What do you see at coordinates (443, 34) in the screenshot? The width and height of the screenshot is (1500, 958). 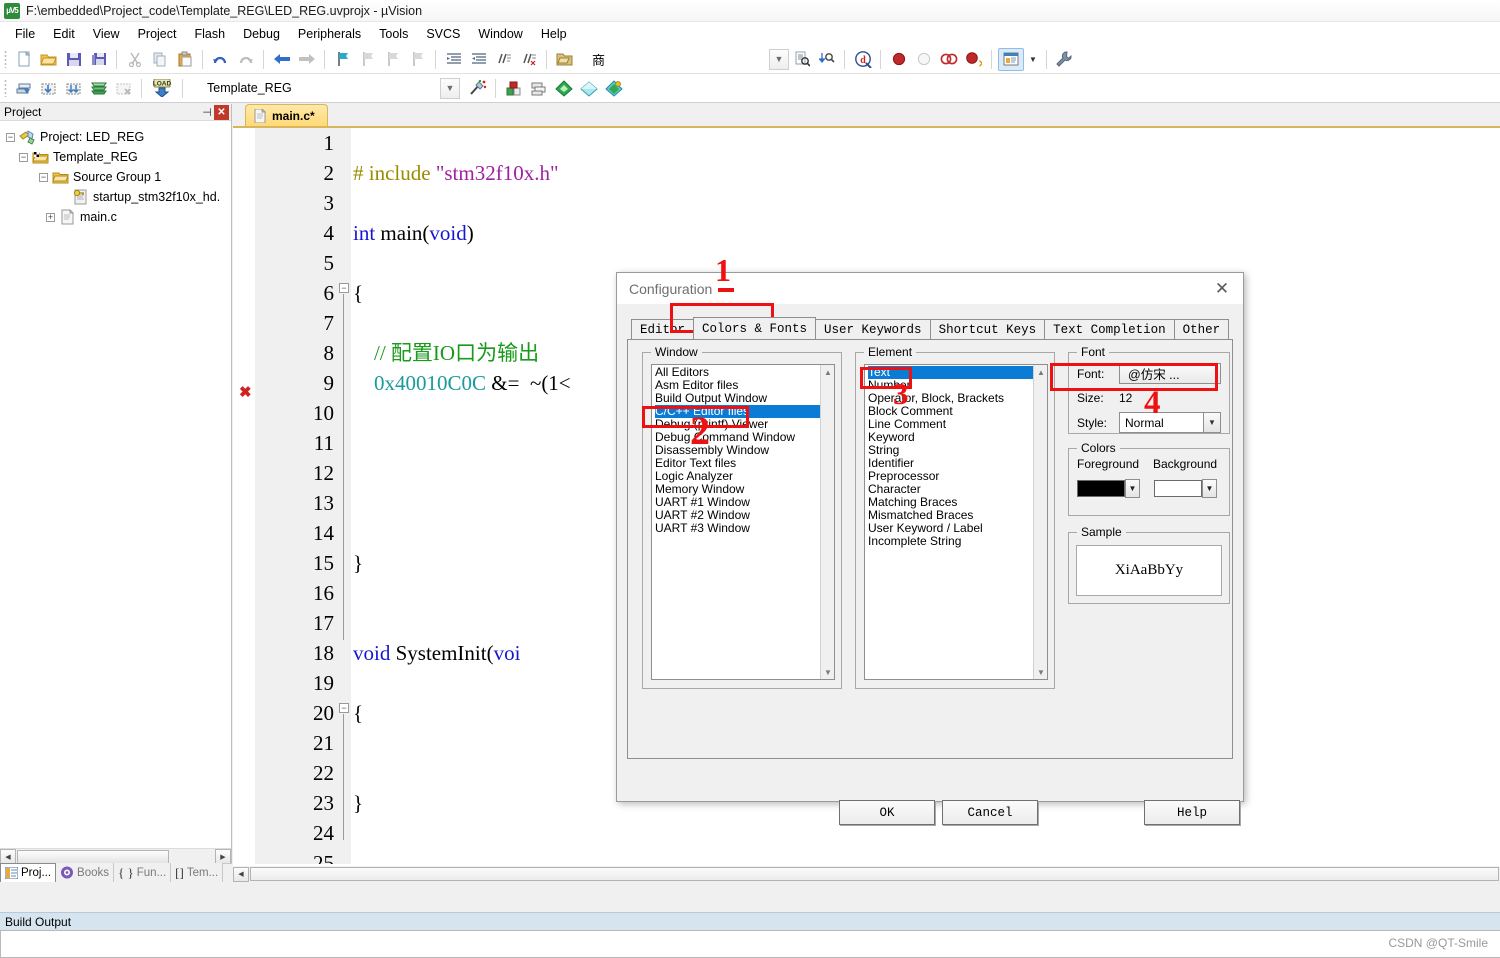 I see `menu-svcs: SVCS` at bounding box center [443, 34].